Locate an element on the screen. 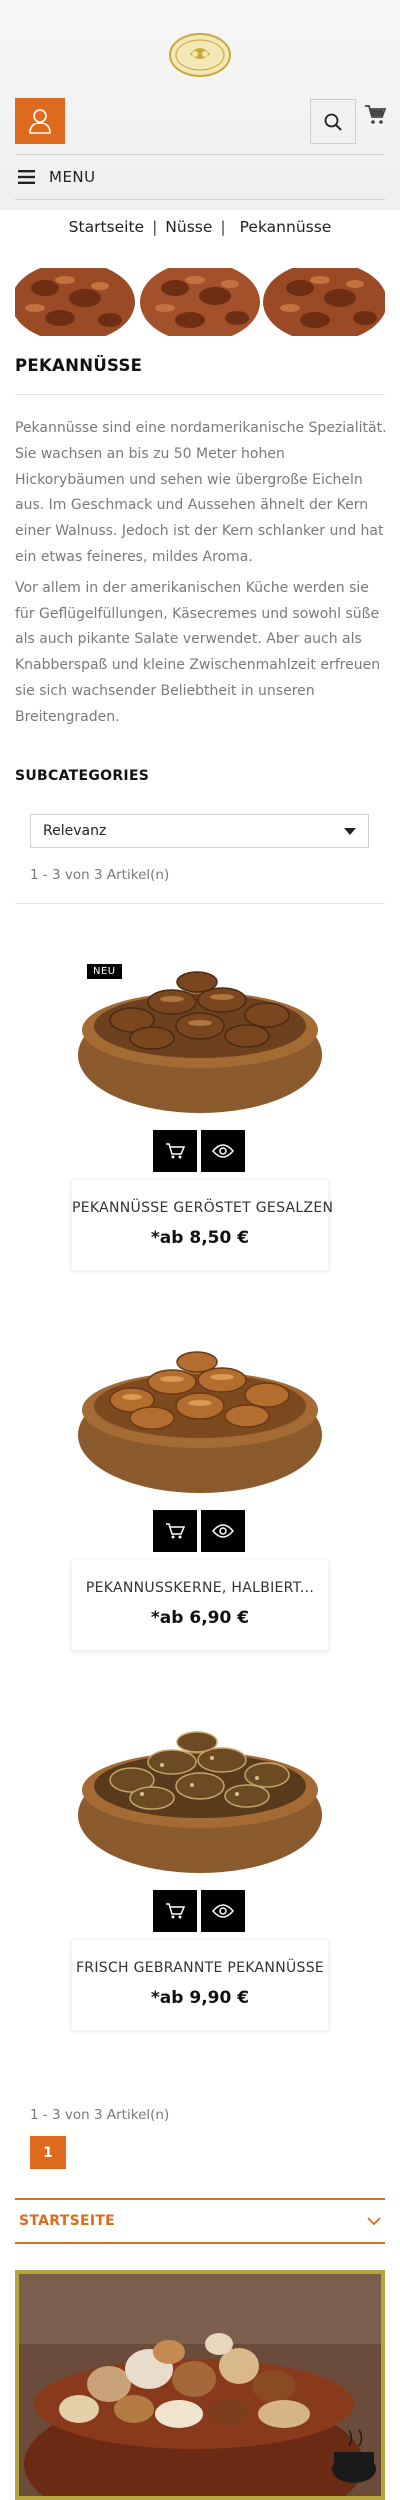  user-account-button is located at coordinates (40, 121).